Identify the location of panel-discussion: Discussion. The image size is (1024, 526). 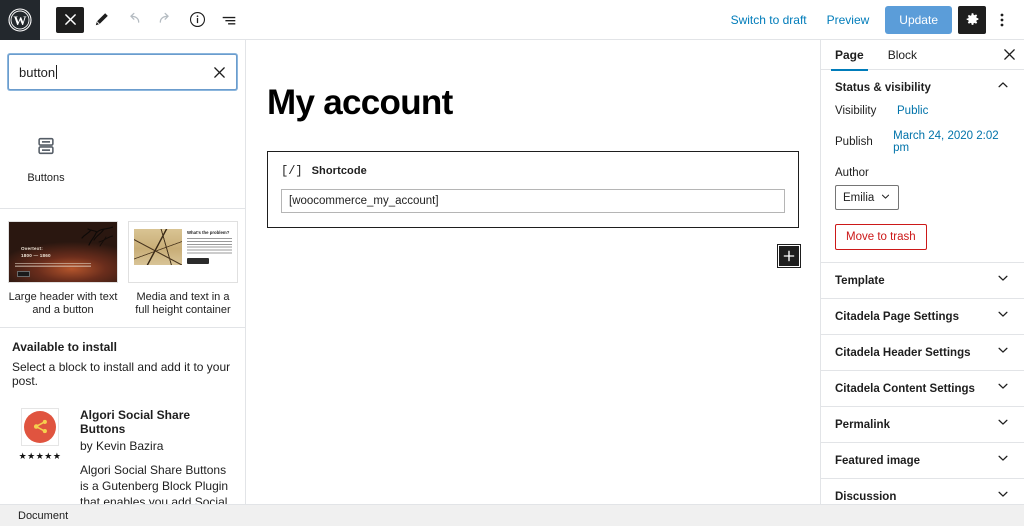
(922, 491).